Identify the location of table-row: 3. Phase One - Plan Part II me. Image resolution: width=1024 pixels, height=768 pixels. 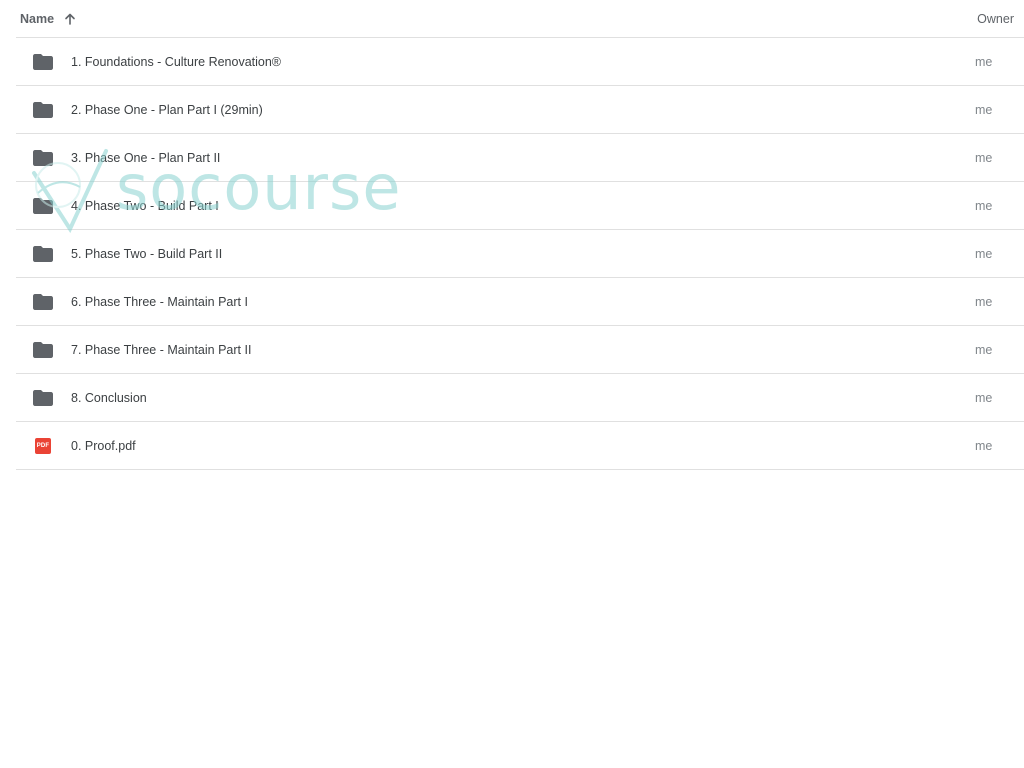
(520, 158).